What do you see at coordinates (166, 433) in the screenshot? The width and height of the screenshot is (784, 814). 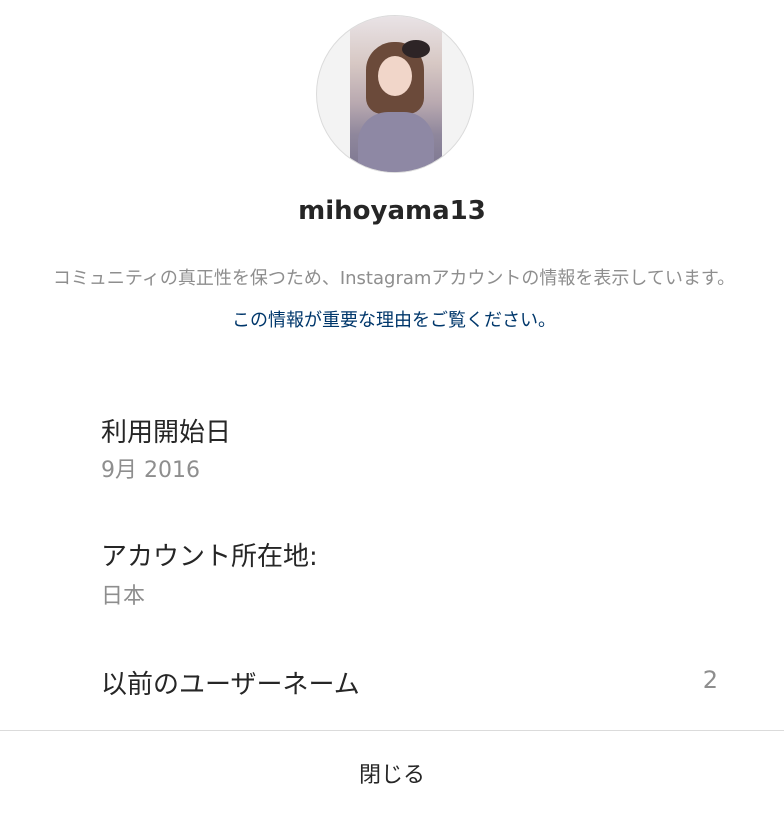 I see `start-date-label: 利用開始日` at bounding box center [166, 433].